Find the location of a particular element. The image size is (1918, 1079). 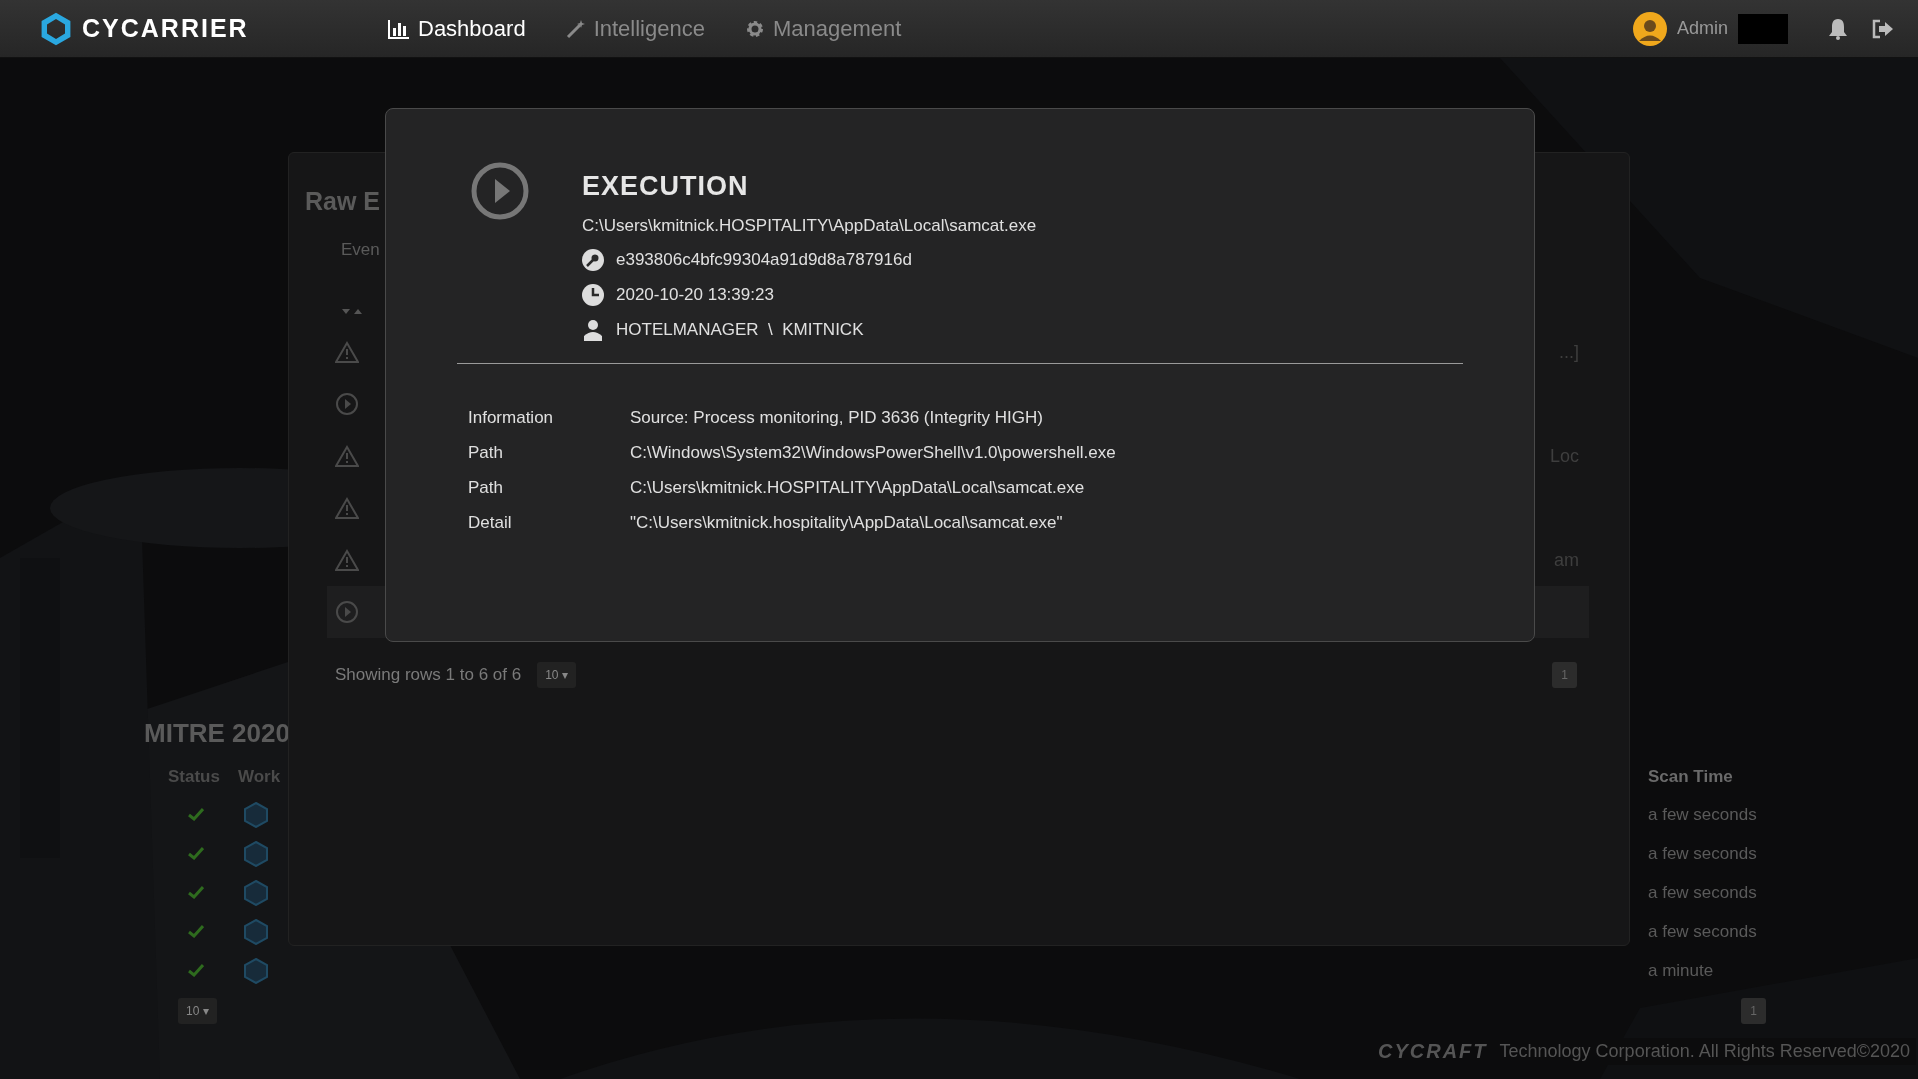

copyright-text: Technology Corporation. All Rights Reserved©2020 is located at coordinates (1705, 1051).